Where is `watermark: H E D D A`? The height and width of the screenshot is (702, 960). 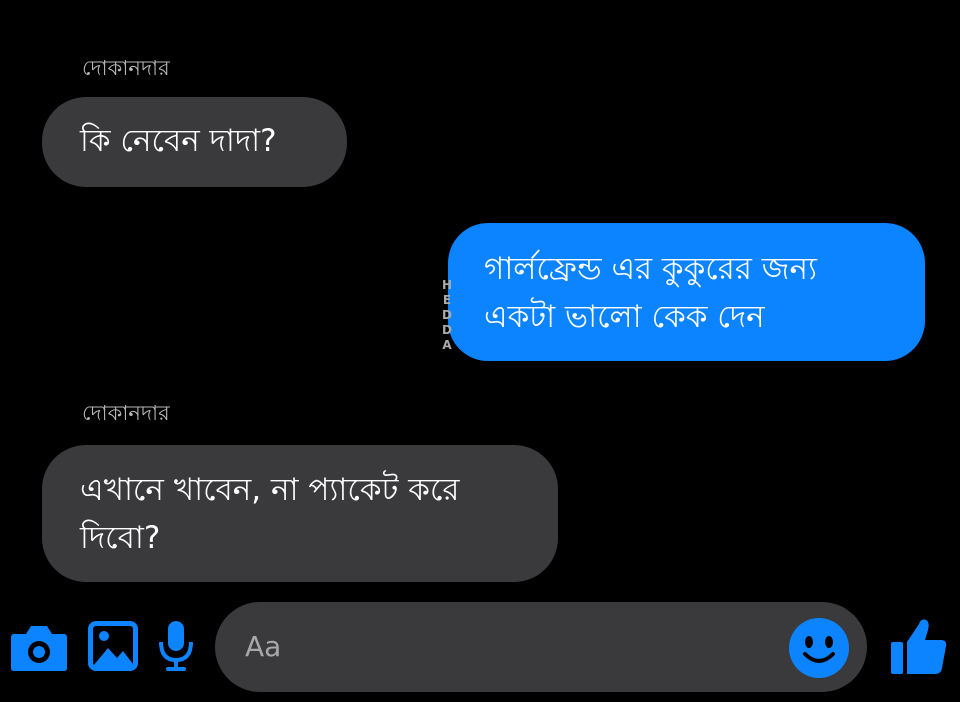
watermark: H E D D A is located at coordinates (447, 315).